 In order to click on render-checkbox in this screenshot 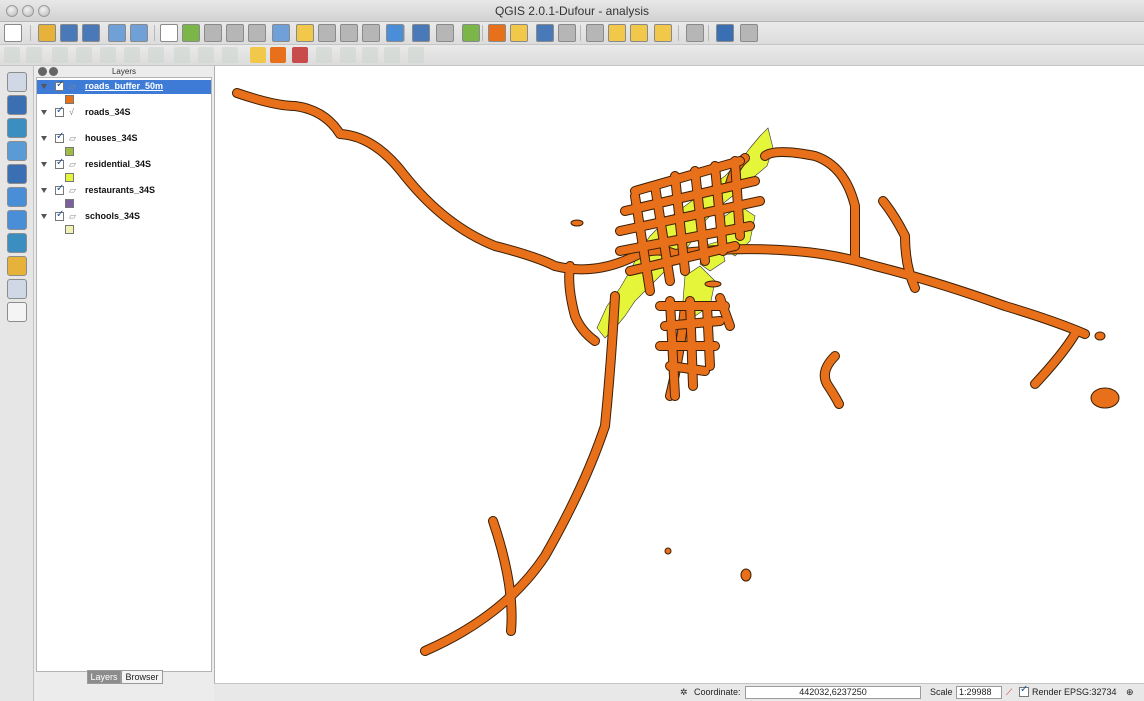, I will do `click(1024, 690)`.